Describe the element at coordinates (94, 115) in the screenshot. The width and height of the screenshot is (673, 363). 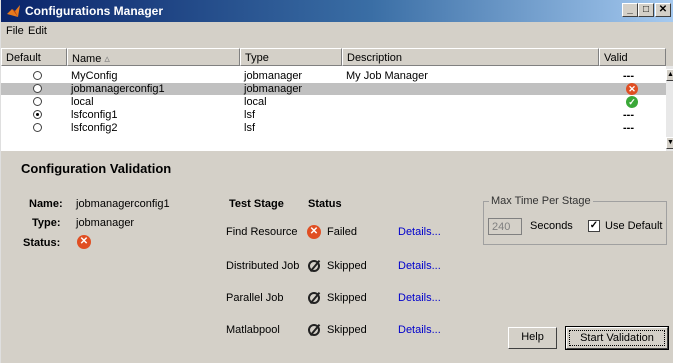
I see `config-name: lsfconfig1` at that location.